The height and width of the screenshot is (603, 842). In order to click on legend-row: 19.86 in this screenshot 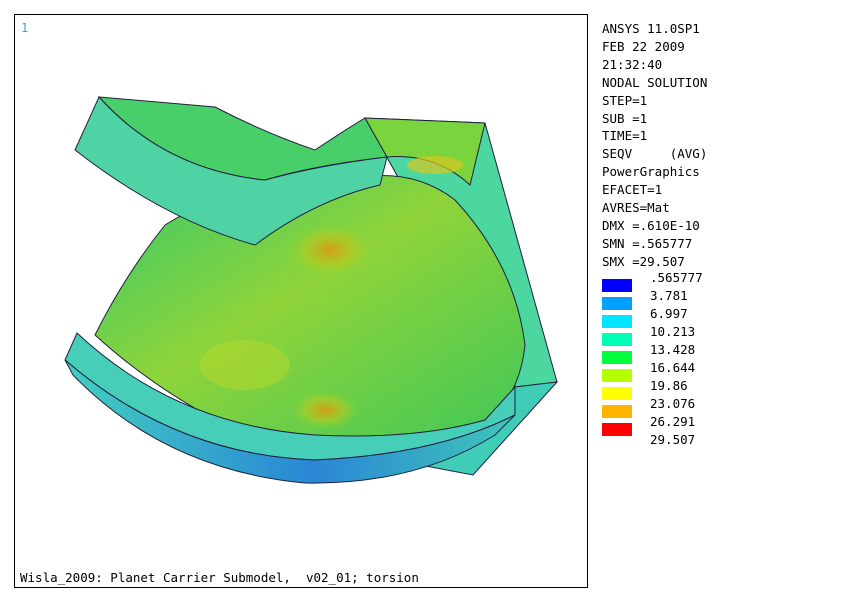, I will do `click(720, 389)`.